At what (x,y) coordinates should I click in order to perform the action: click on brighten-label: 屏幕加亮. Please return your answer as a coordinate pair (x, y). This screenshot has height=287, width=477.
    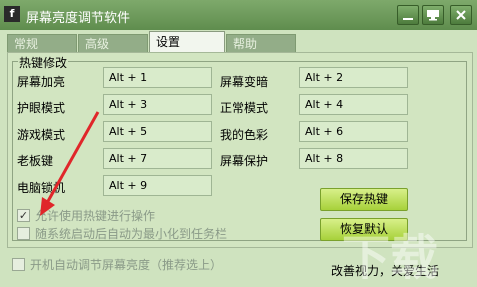
    Looking at the image, I should click on (41, 82).